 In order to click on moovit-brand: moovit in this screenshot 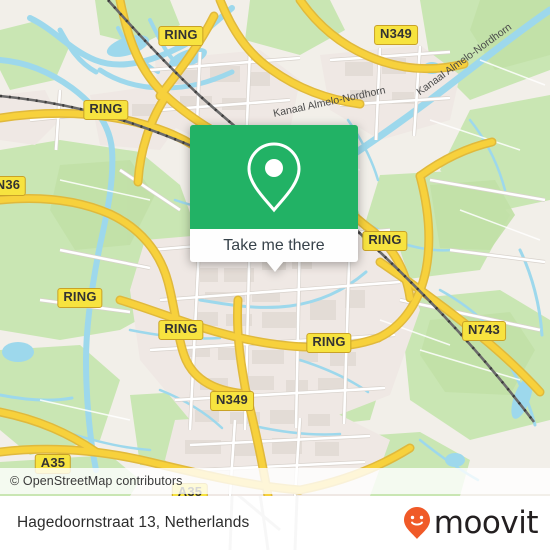, I will do `click(470, 523)`.